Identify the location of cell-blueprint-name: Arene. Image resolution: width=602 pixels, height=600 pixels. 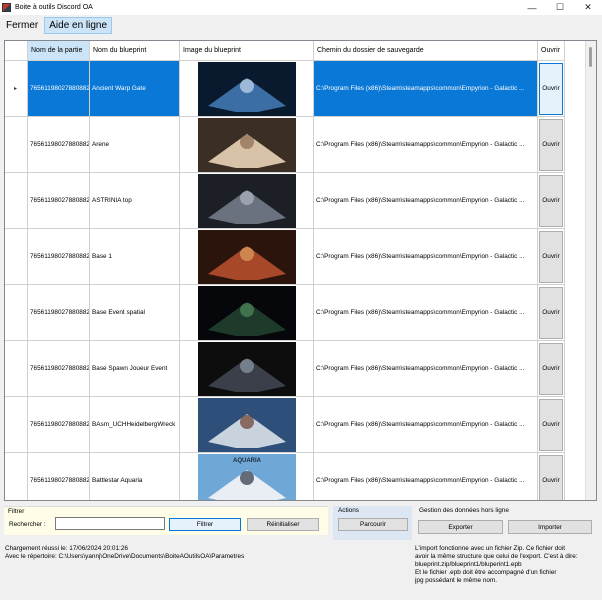
(135, 145).